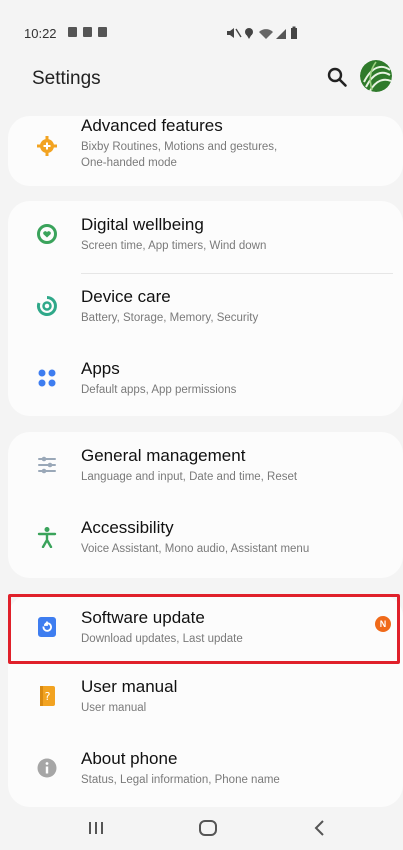 The height and width of the screenshot is (850, 403). What do you see at coordinates (208, 828) in the screenshot?
I see `home-icon` at bounding box center [208, 828].